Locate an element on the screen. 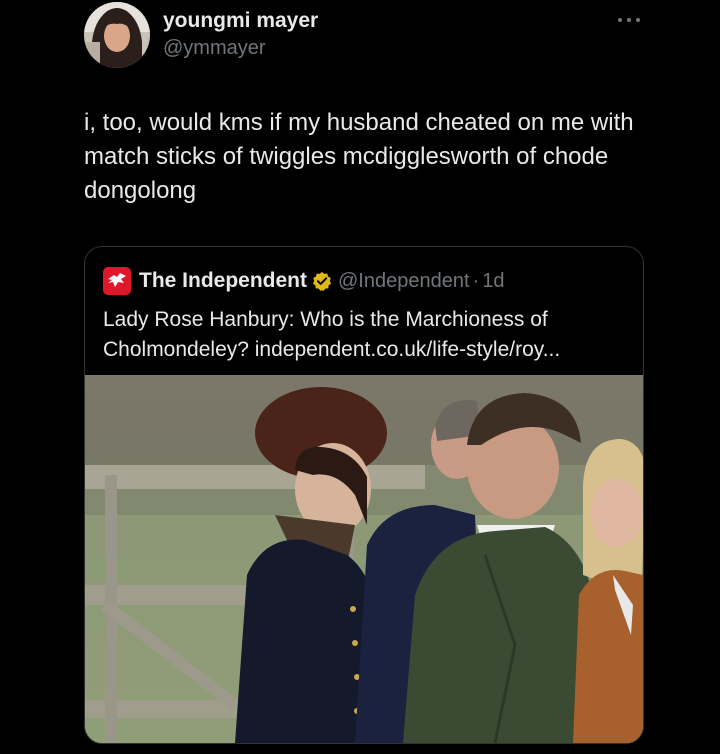  more-options-button is located at coordinates (629, 20).